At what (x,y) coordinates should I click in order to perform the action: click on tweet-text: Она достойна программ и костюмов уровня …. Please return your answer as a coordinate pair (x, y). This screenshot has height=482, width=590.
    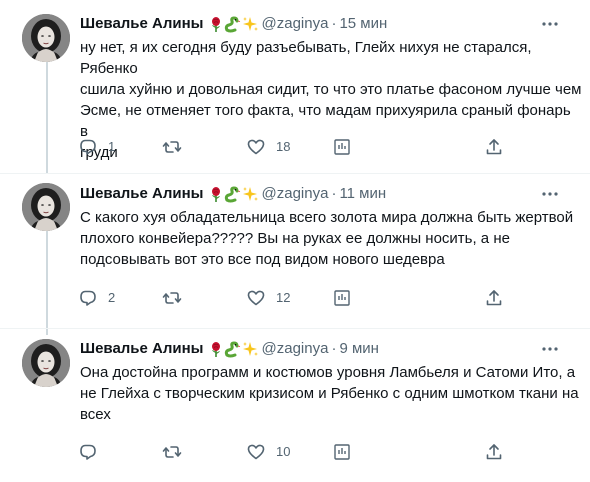
    Looking at the image, I should click on (329, 393).